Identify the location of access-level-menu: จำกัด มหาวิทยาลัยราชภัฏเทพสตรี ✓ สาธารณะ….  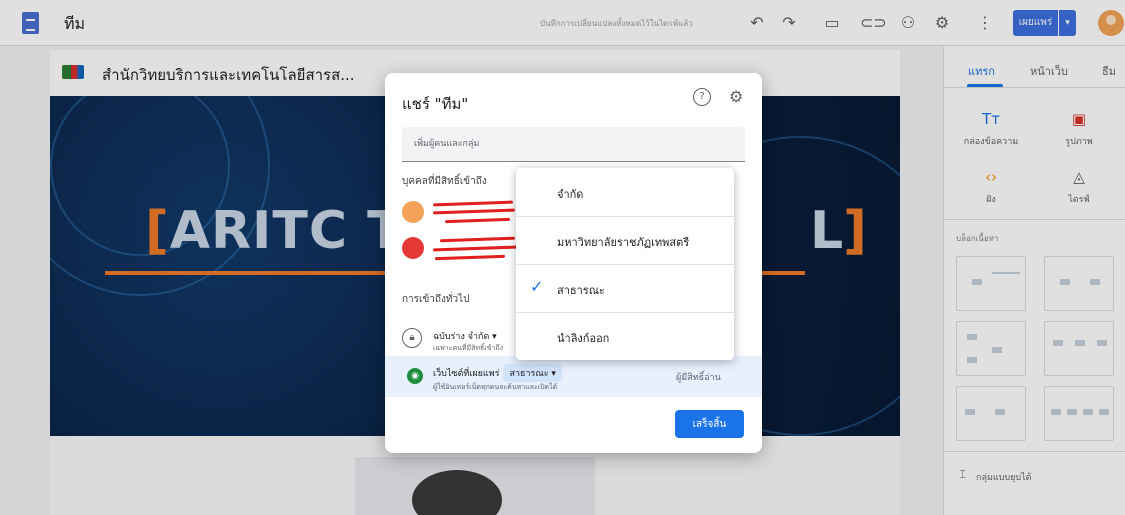
(625, 264).